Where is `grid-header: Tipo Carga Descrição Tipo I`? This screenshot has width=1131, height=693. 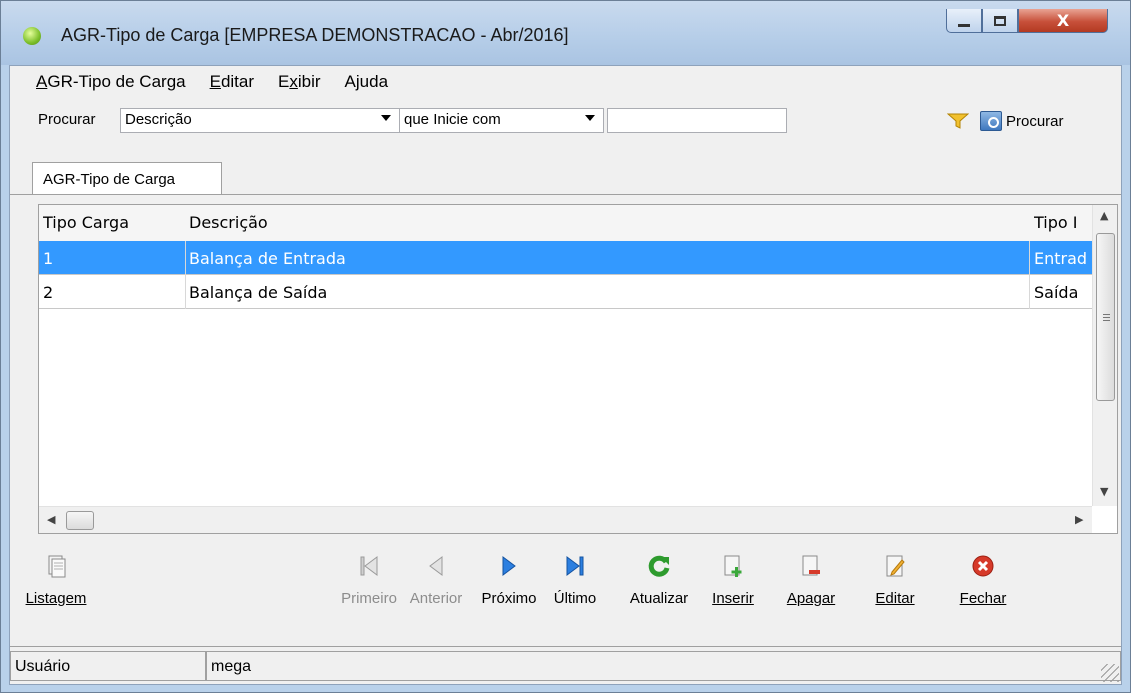
grid-header: Tipo Carga Descrição Tipo I is located at coordinates (565, 223).